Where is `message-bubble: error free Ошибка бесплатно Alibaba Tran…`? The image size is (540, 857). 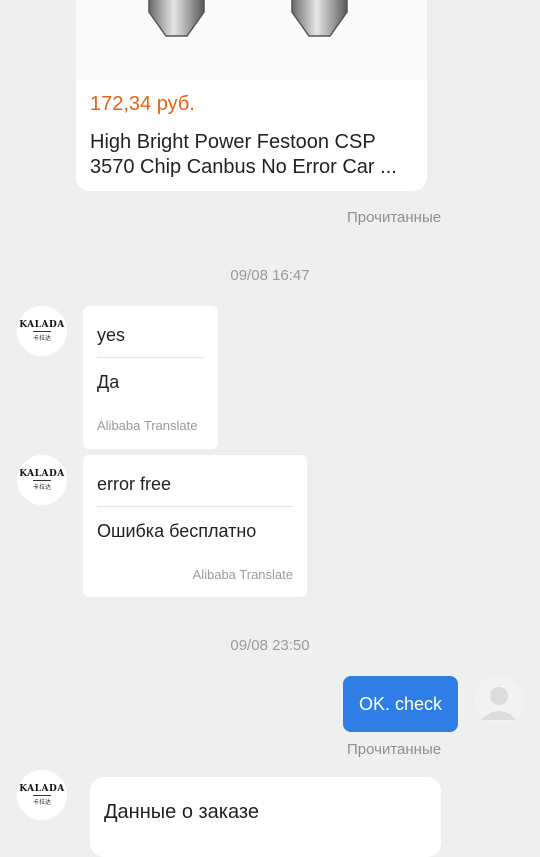 message-bubble: error free Ошибка бесплатно Alibaba Tran… is located at coordinates (195, 526).